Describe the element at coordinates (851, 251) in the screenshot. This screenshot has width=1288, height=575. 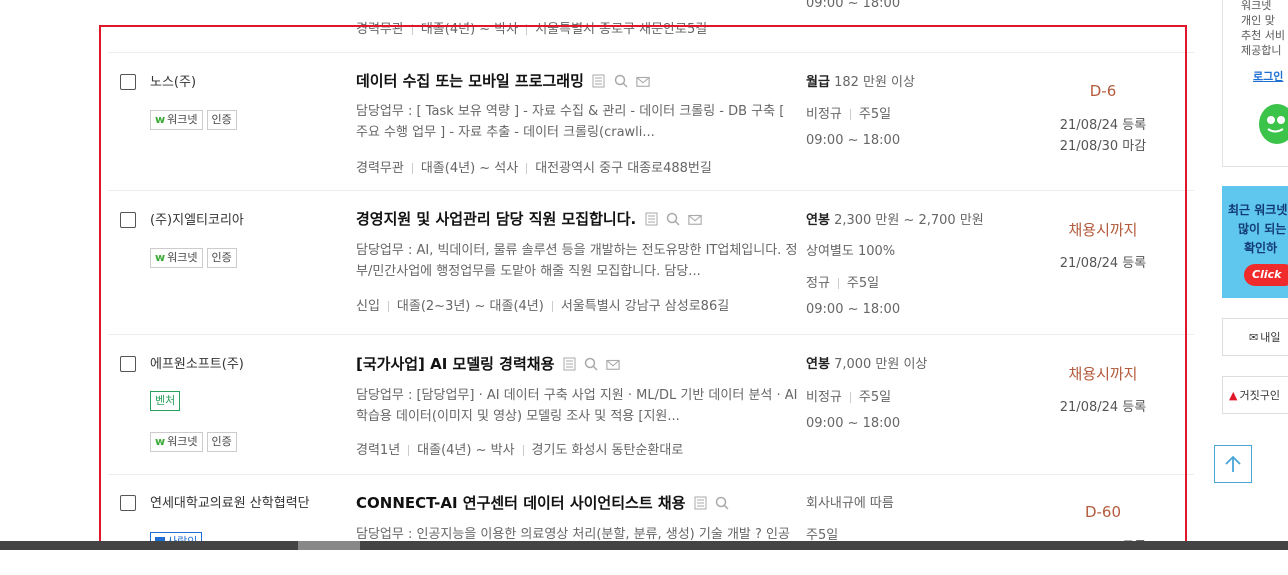
I see `bonus: 상여별도 100%` at that location.